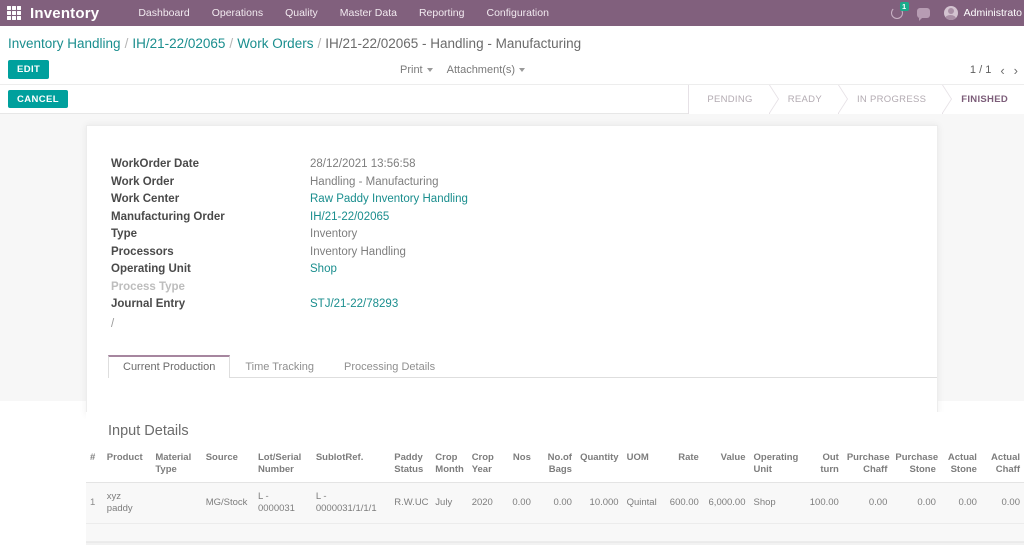 The width and height of the screenshot is (1024, 545). Describe the element at coordinates (163, 13) in the screenshot. I see `menu-item-dashboard: Dashboard` at that location.